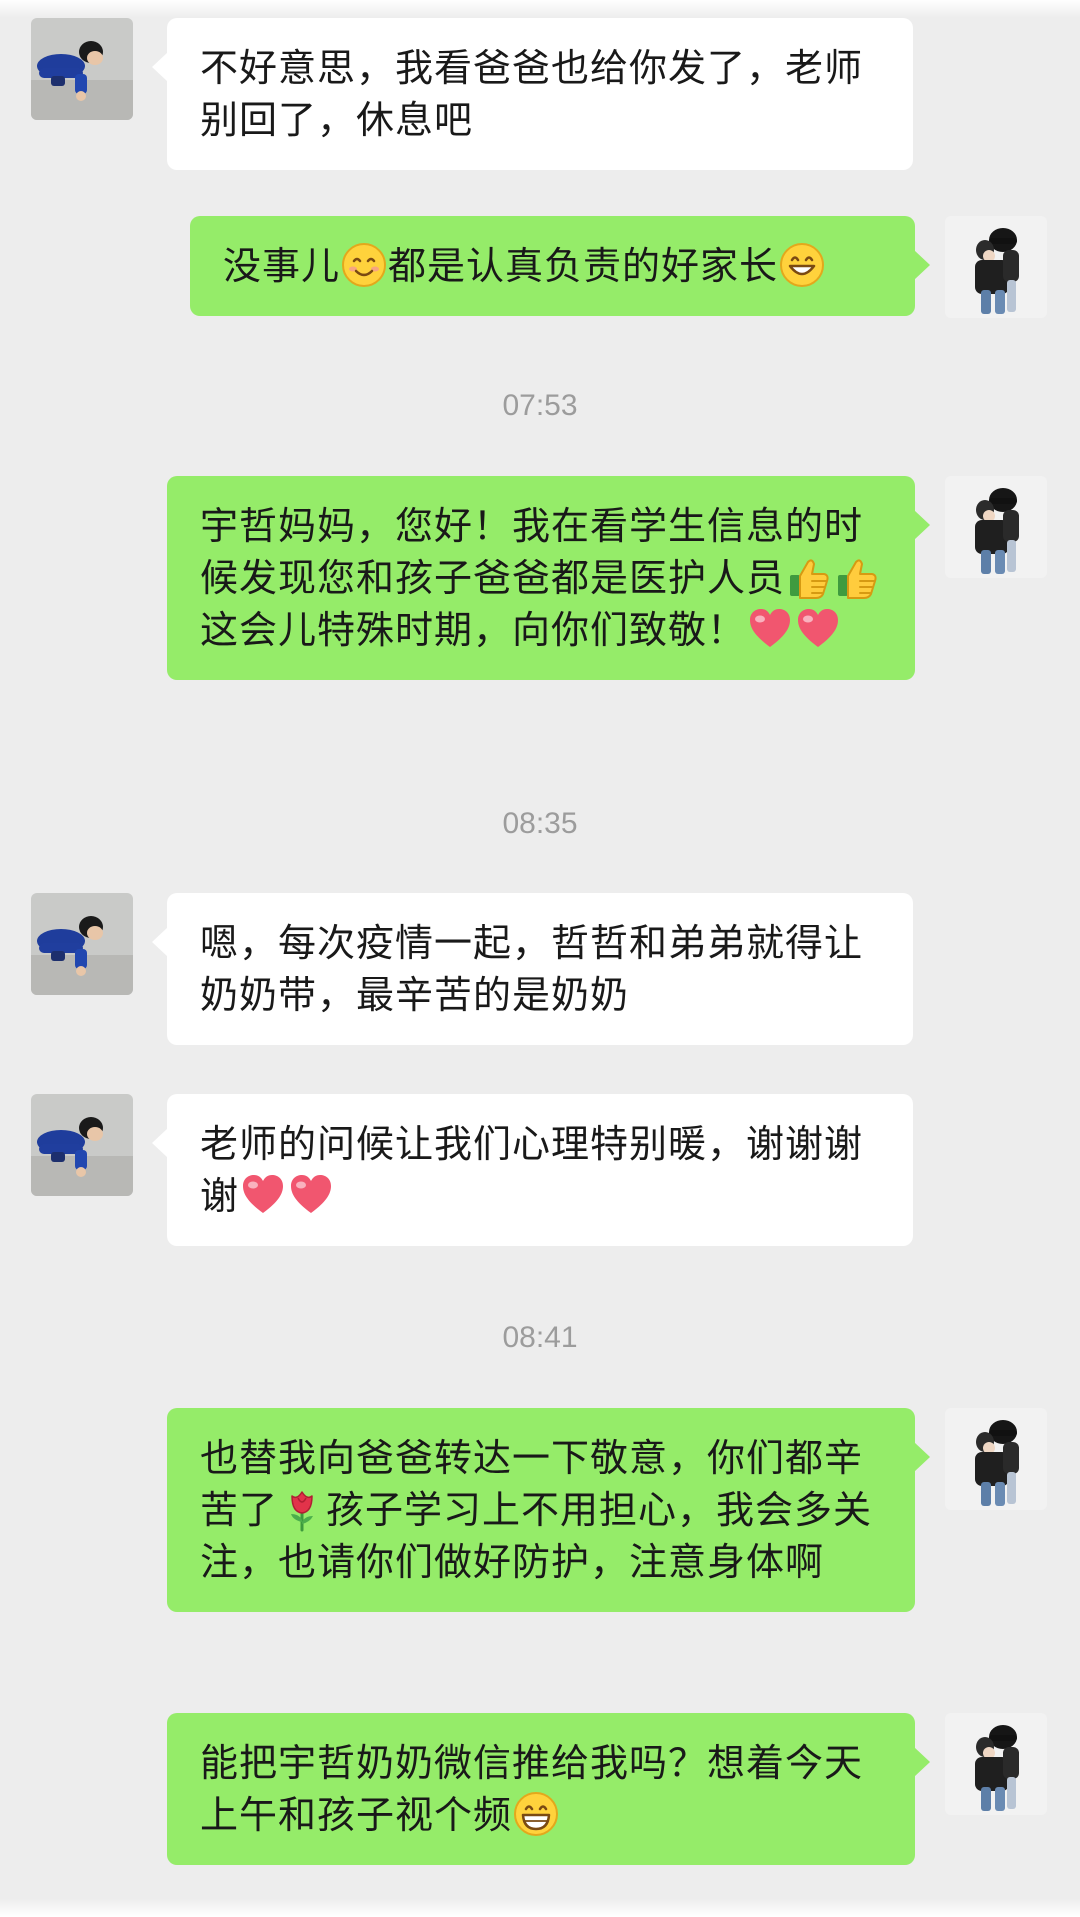 The width and height of the screenshot is (1080, 1917). What do you see at coordinates (583, 266) in the screenshot?
I see `message-text-part: 都是认真负责的好家长` at bounding box center [583, 266].